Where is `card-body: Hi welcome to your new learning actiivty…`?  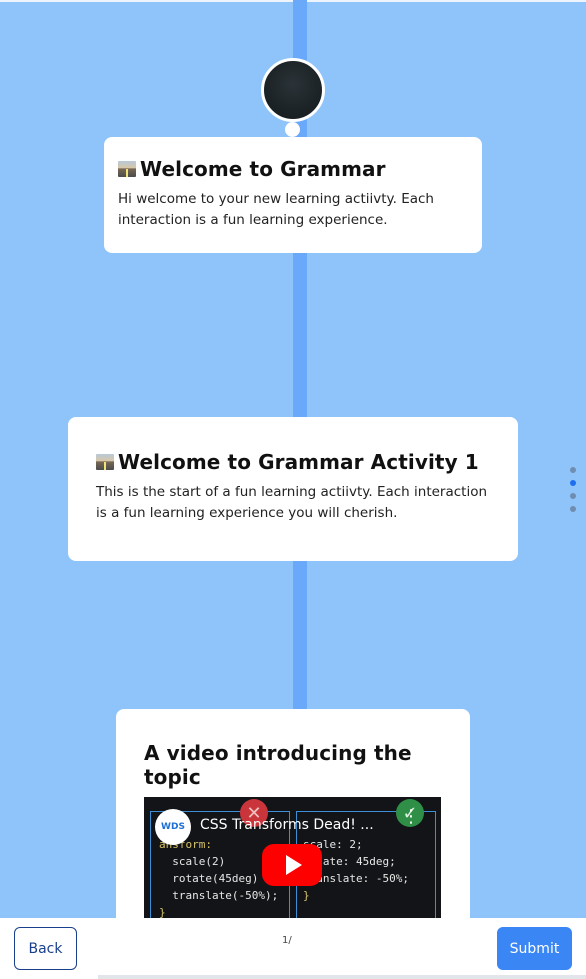 card-body: Hi welcome to your new learning actiivty… is located at coordinates (276, 209).